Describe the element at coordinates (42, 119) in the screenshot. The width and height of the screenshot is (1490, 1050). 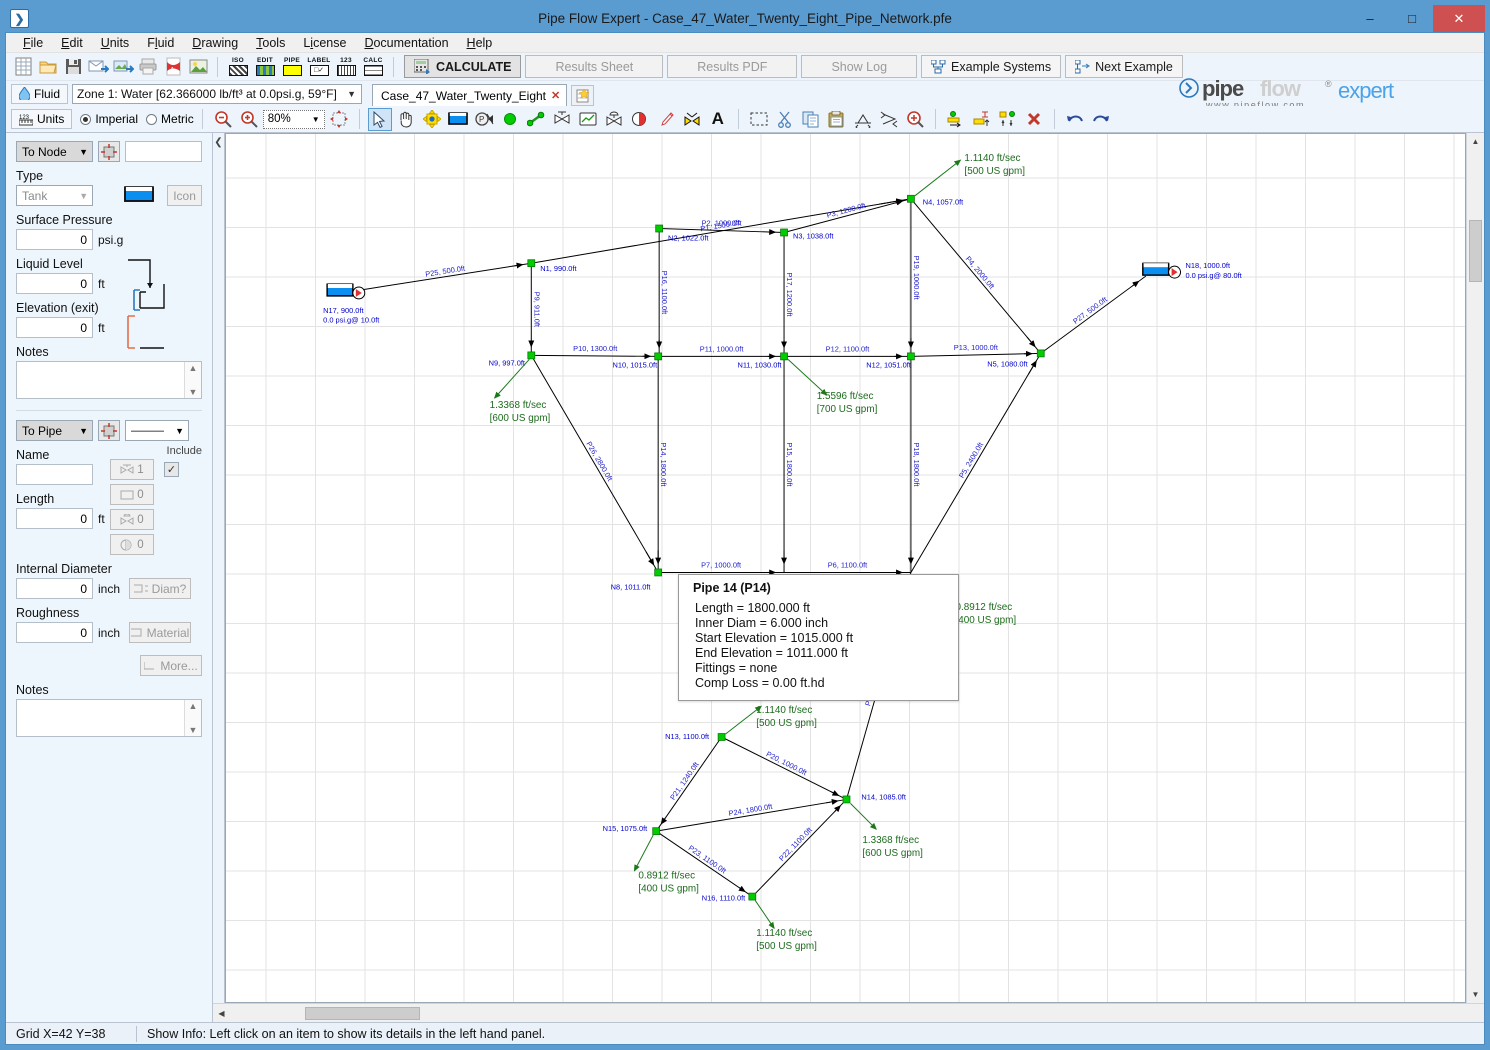
I see `units-button: 123 Units` at that location.